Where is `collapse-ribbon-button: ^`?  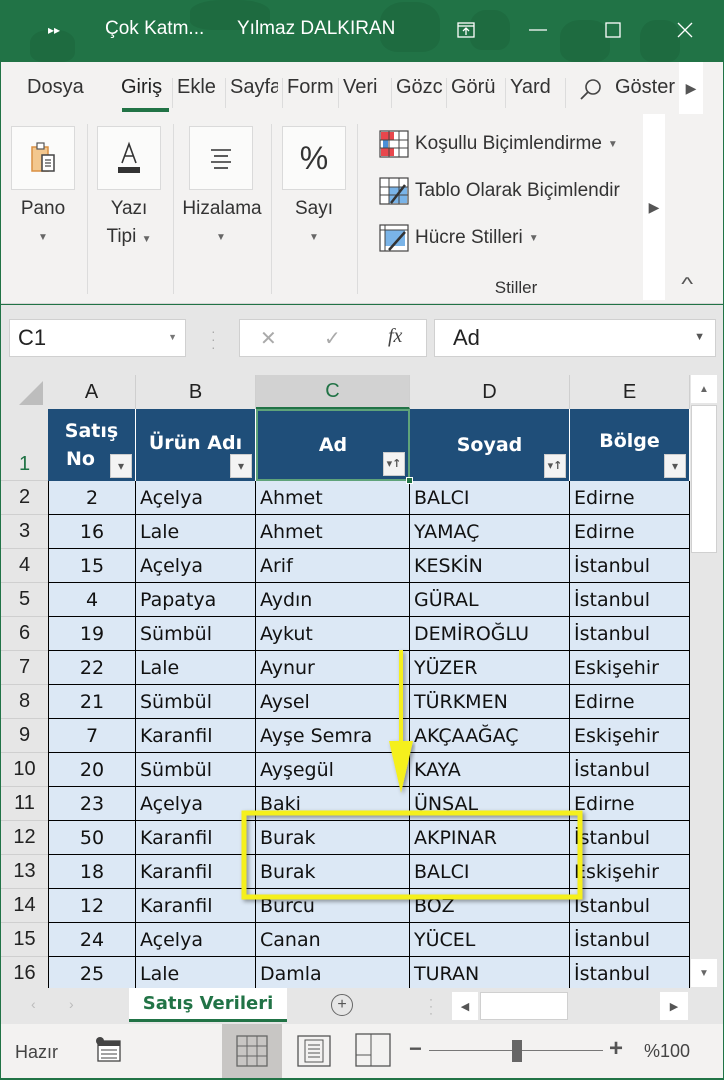 collapse-ribbon-button: ^ is located at coordinates (687, 284).